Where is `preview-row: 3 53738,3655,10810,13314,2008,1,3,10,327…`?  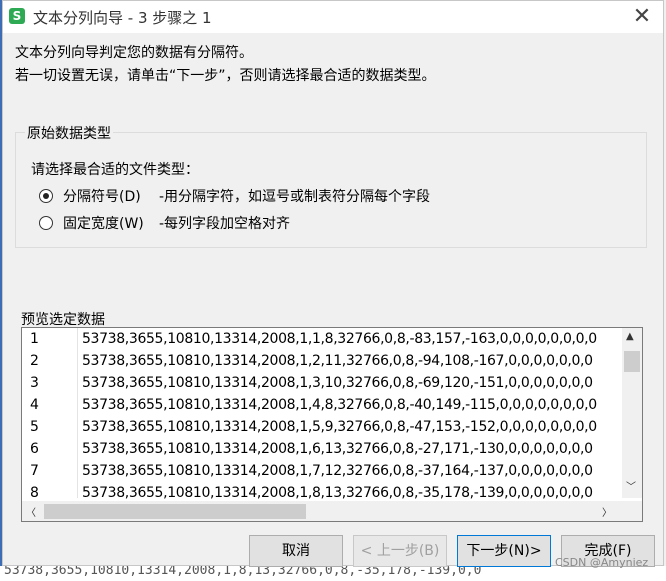
preview-row: 3 53738,3655,10810,13314,2008,1,3,10,327… is located at coordinates (322, 383).